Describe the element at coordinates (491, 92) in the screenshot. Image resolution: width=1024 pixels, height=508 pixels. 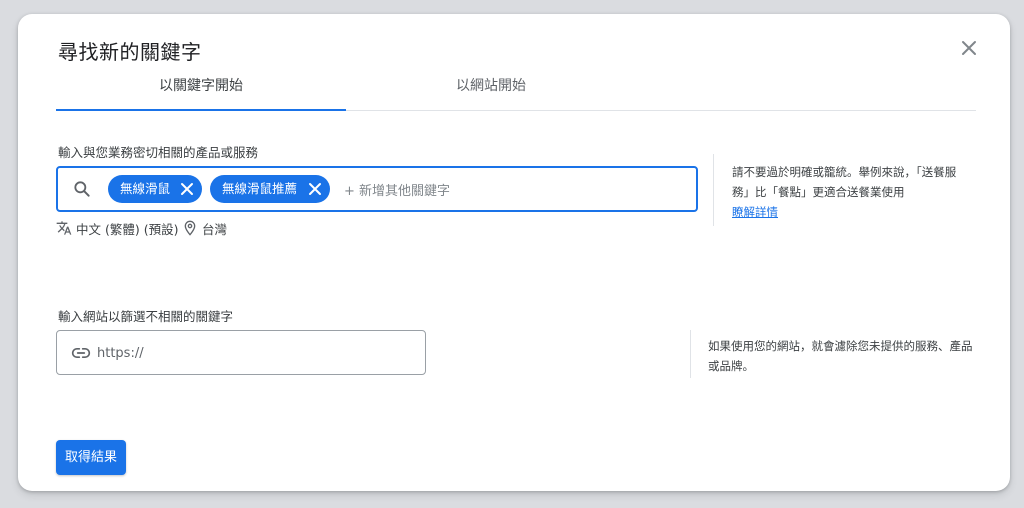
I see `tab-start-with-website: 以網站開始` at that location.